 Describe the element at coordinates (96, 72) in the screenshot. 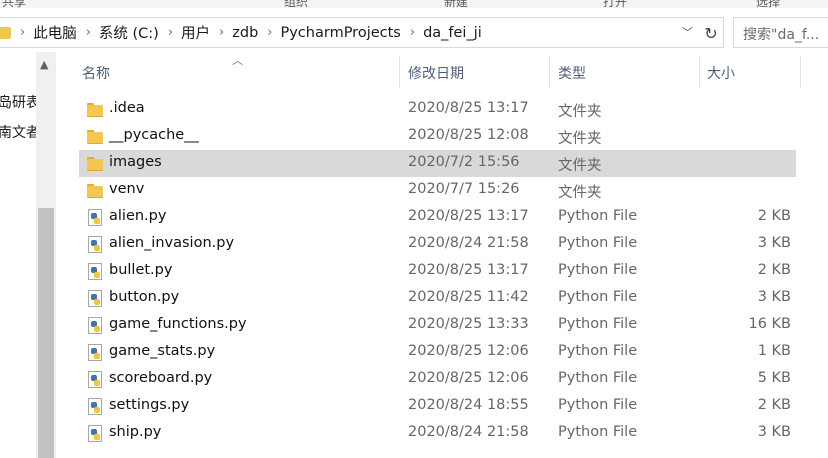

I see `column-name-header: 名称` at that location.